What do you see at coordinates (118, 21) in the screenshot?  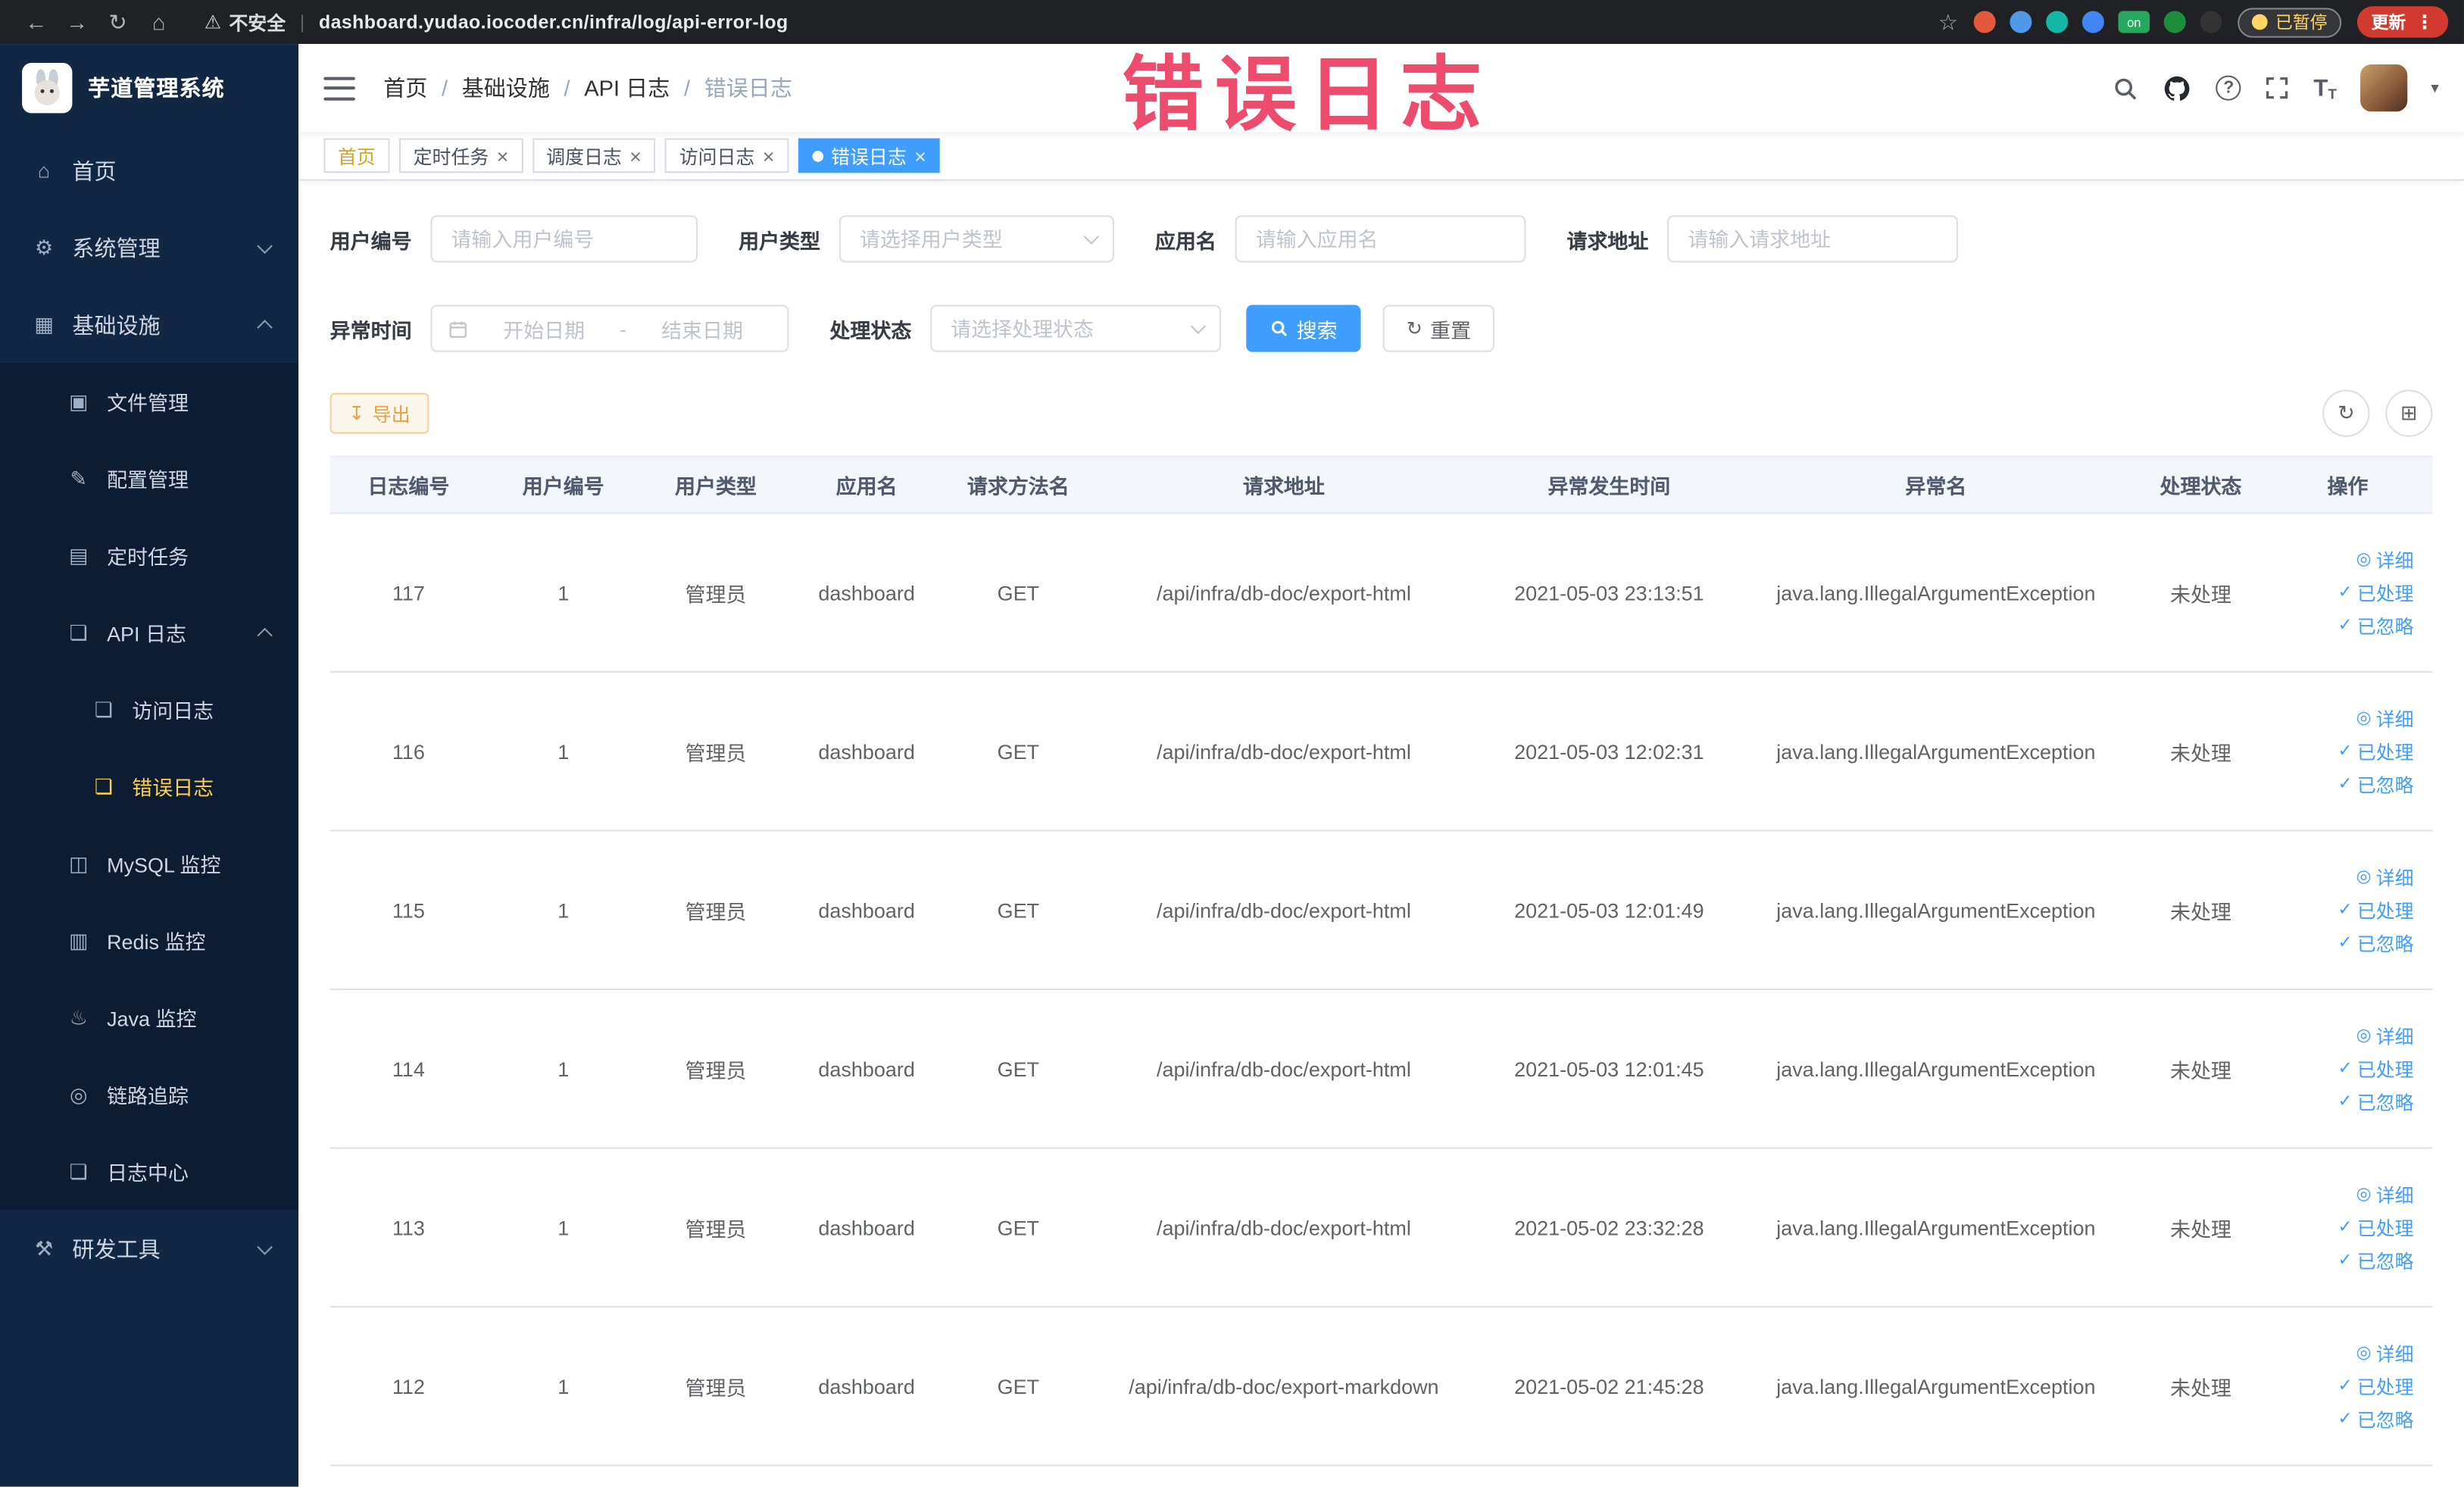 I see `reload-icon: ↻` at bounding box center [118, 21].